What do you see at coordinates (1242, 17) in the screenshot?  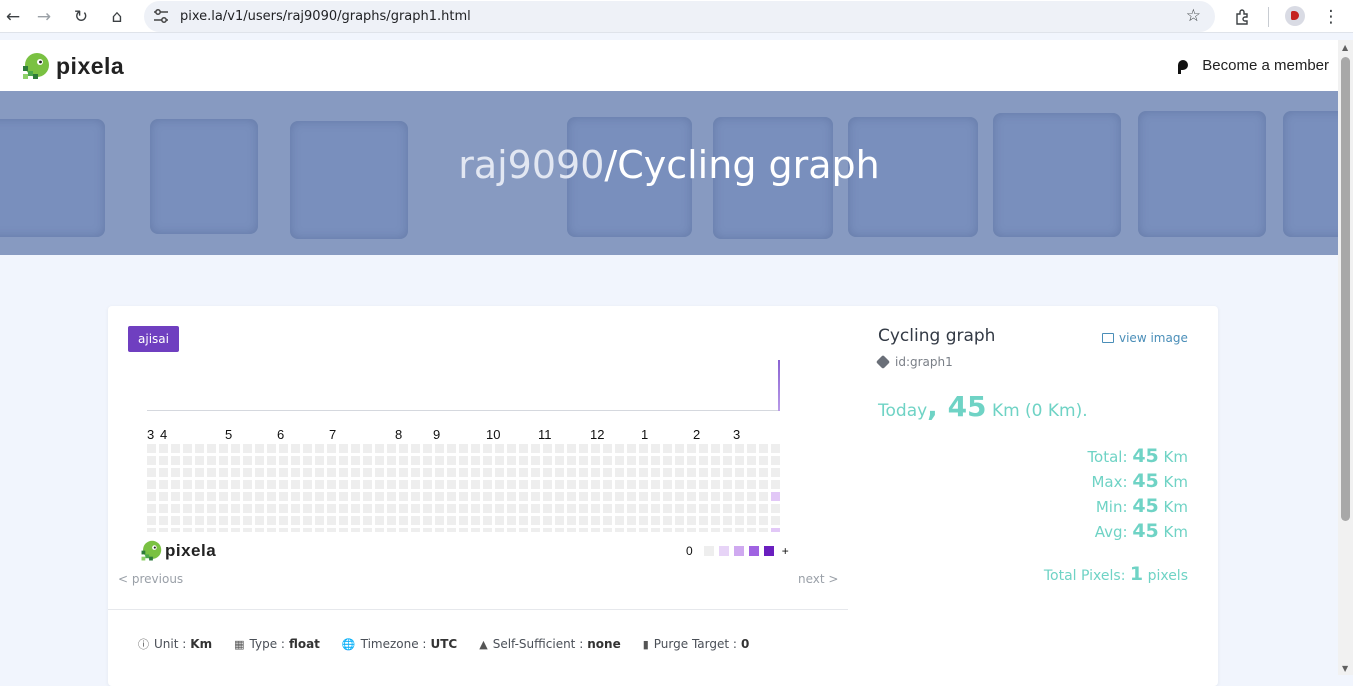 I see `extensions-icon` at bounding box center [1242, 17].